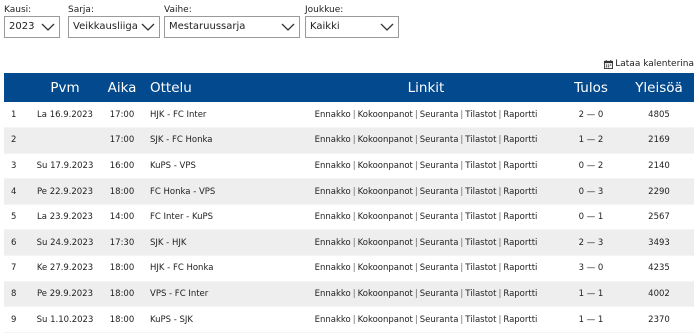  I want to click on match-result: 3 — 0, so click(591, 268).